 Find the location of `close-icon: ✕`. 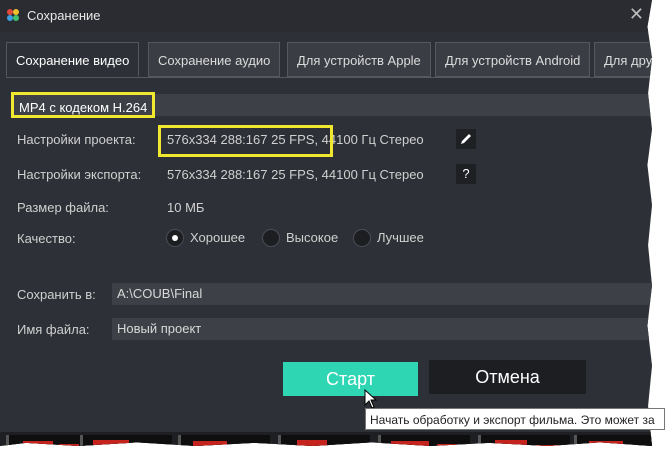

close-icon: ✕ is located at coordinates (636, 14).